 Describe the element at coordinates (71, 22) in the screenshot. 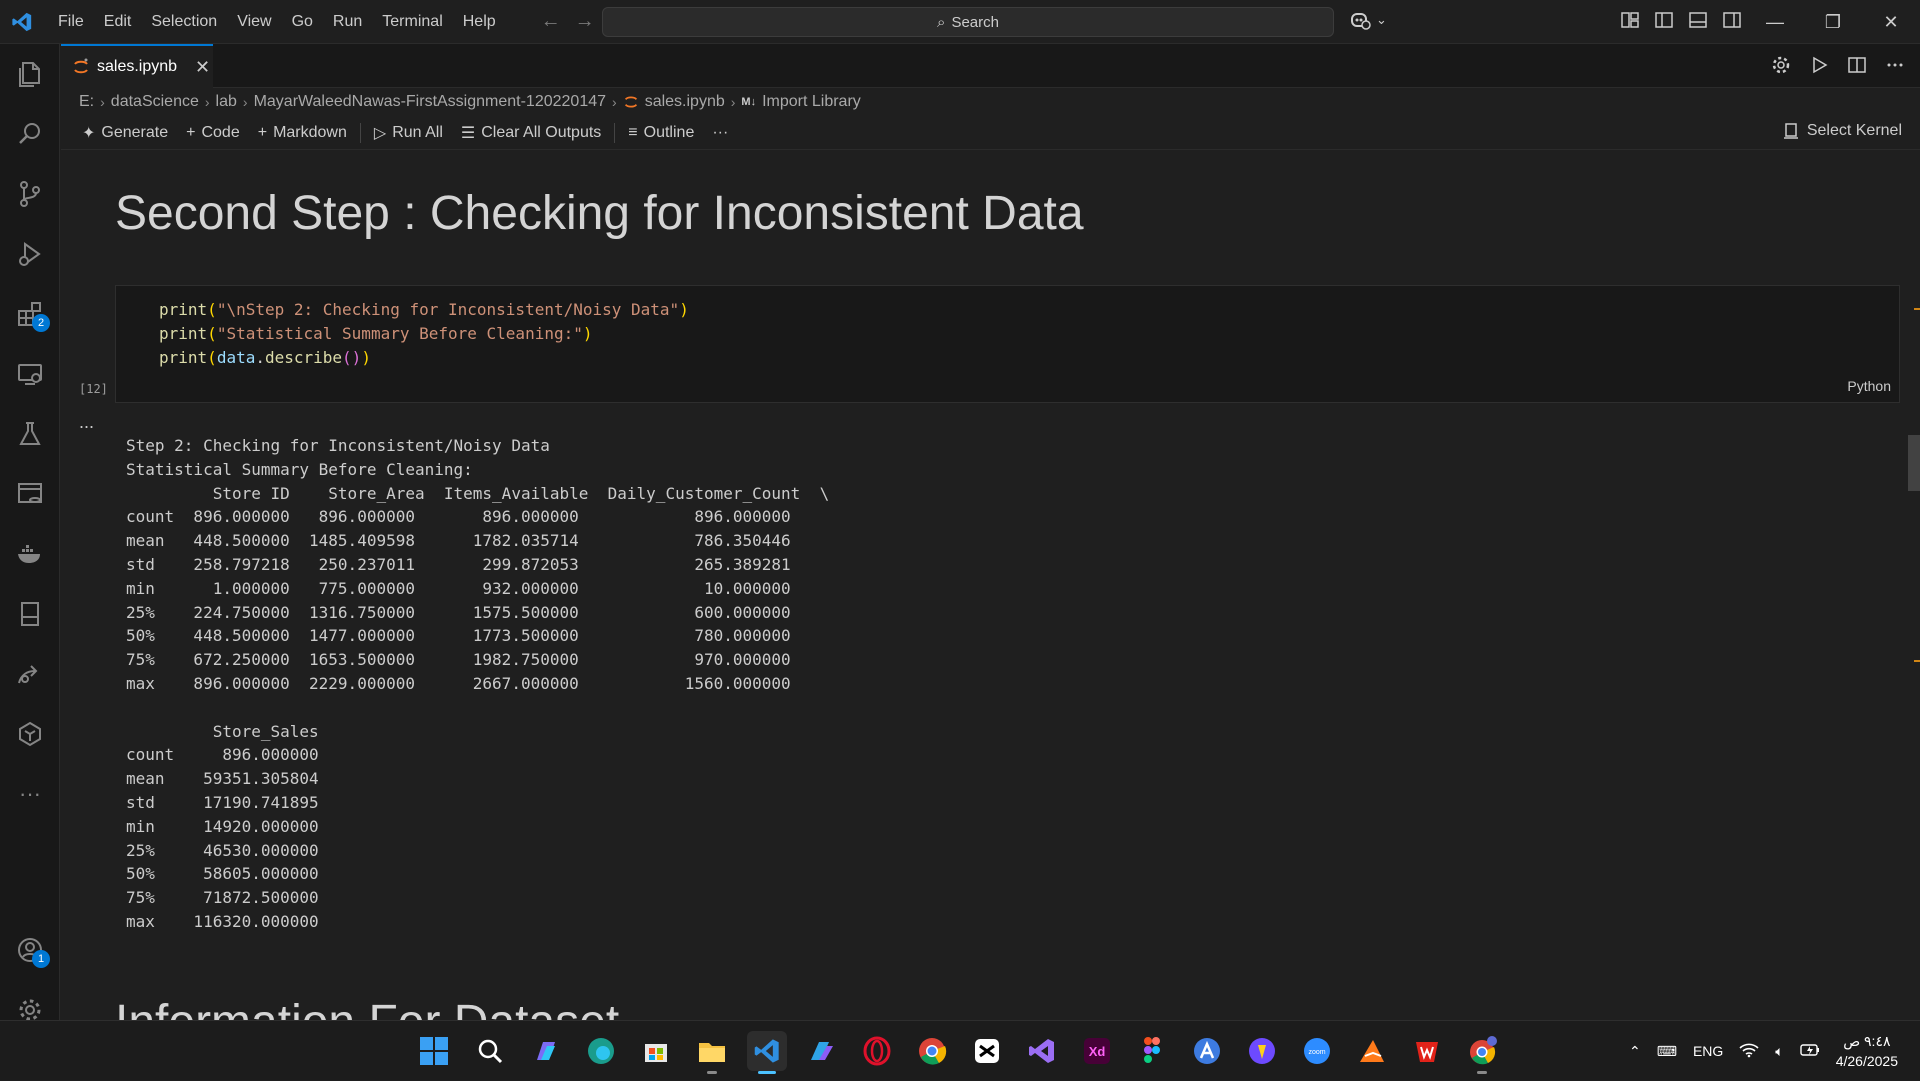

I see `menu-file: File` at that location.